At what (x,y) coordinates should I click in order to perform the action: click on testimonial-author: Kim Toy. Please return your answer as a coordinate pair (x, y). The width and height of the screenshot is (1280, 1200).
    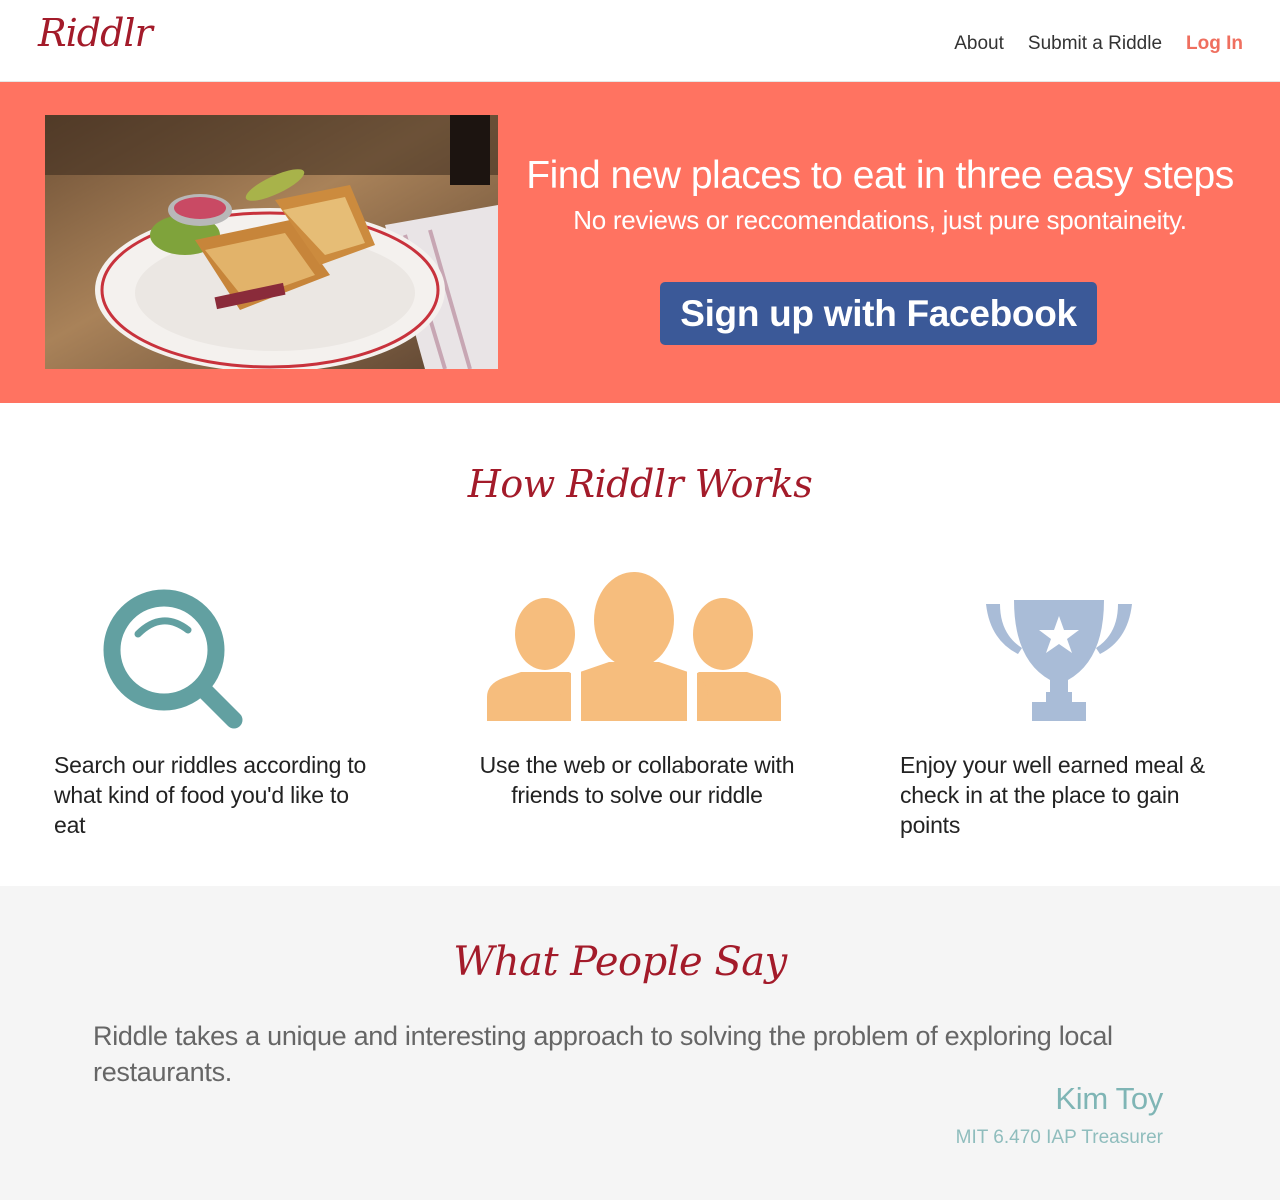
    Looking at the image, I should click on (1109, 1098).